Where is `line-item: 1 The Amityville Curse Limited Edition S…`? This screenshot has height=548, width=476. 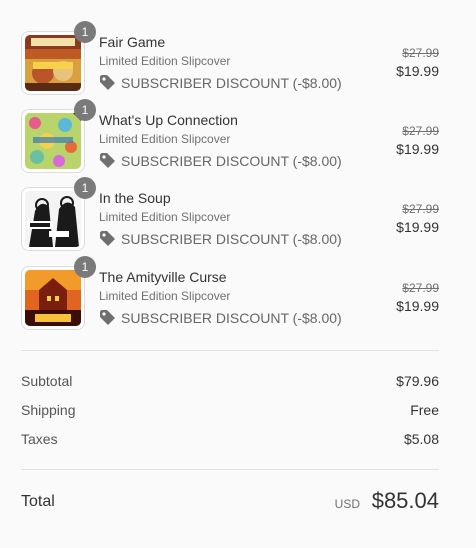 line-item: 1 The Amityville Curse Limited Edition S… is located at coordinates (230, 293).